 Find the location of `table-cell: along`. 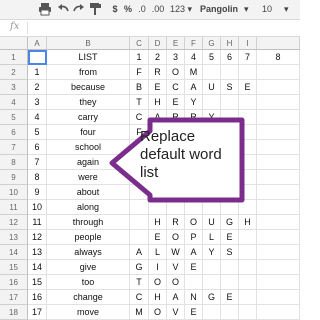

table-cell: along is located at coordinates (88, 207).